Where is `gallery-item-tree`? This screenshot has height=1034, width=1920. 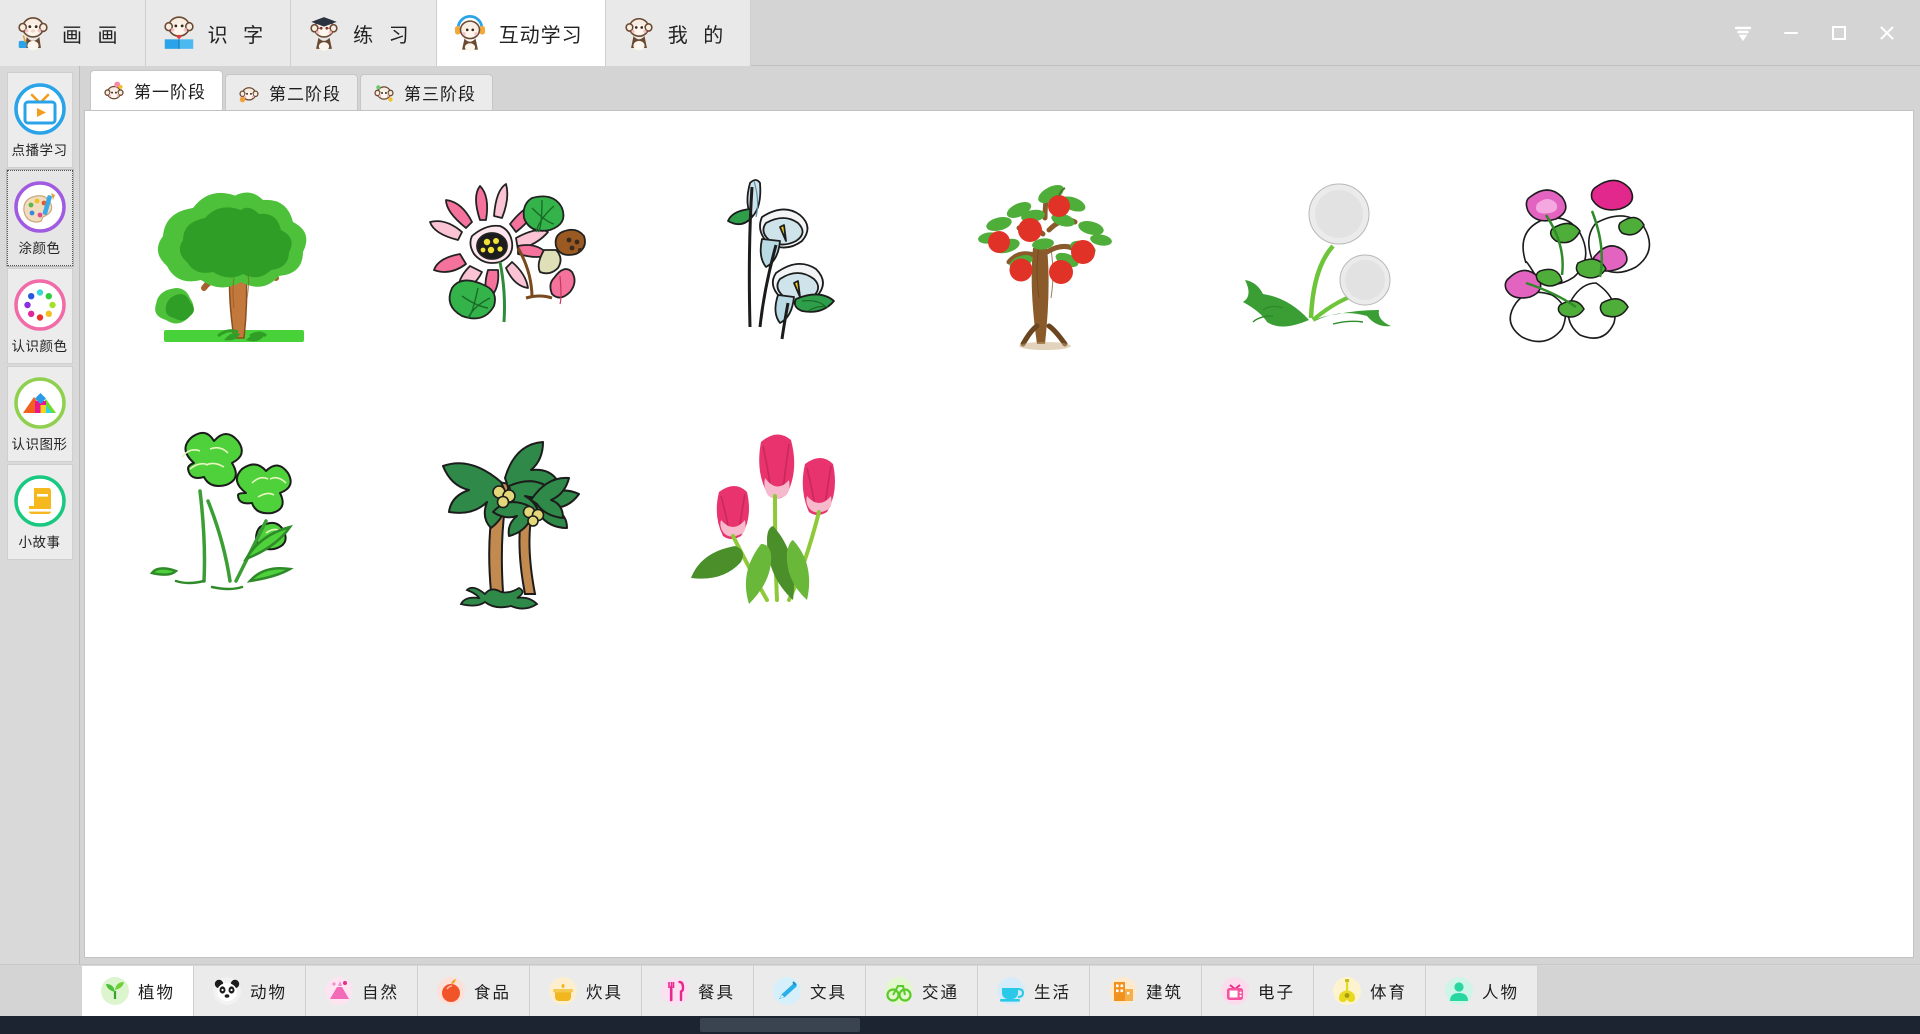 gallery-item-tree is located at coordinates (241, 258).